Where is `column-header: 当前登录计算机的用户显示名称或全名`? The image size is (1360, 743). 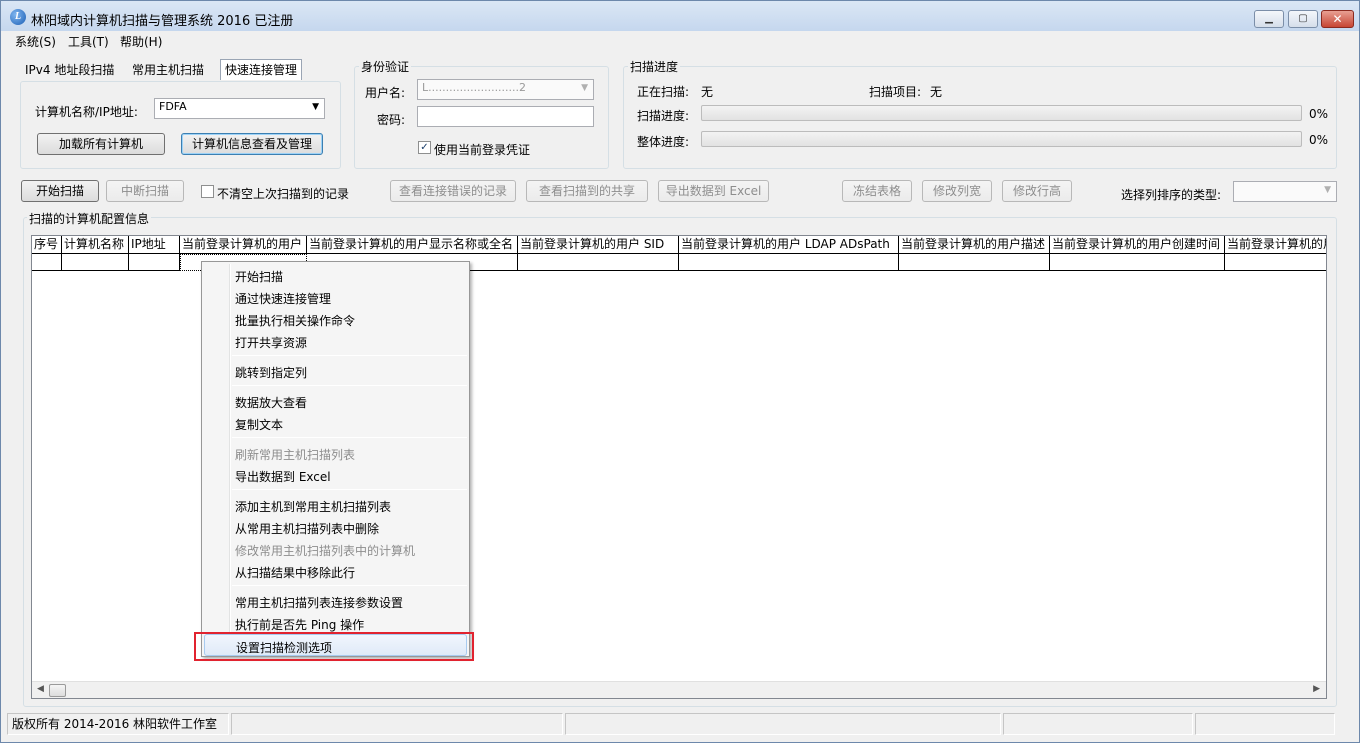 column-header: 当前登录计算机的用户显示名称或全名 is located at coordinates (412, 245).